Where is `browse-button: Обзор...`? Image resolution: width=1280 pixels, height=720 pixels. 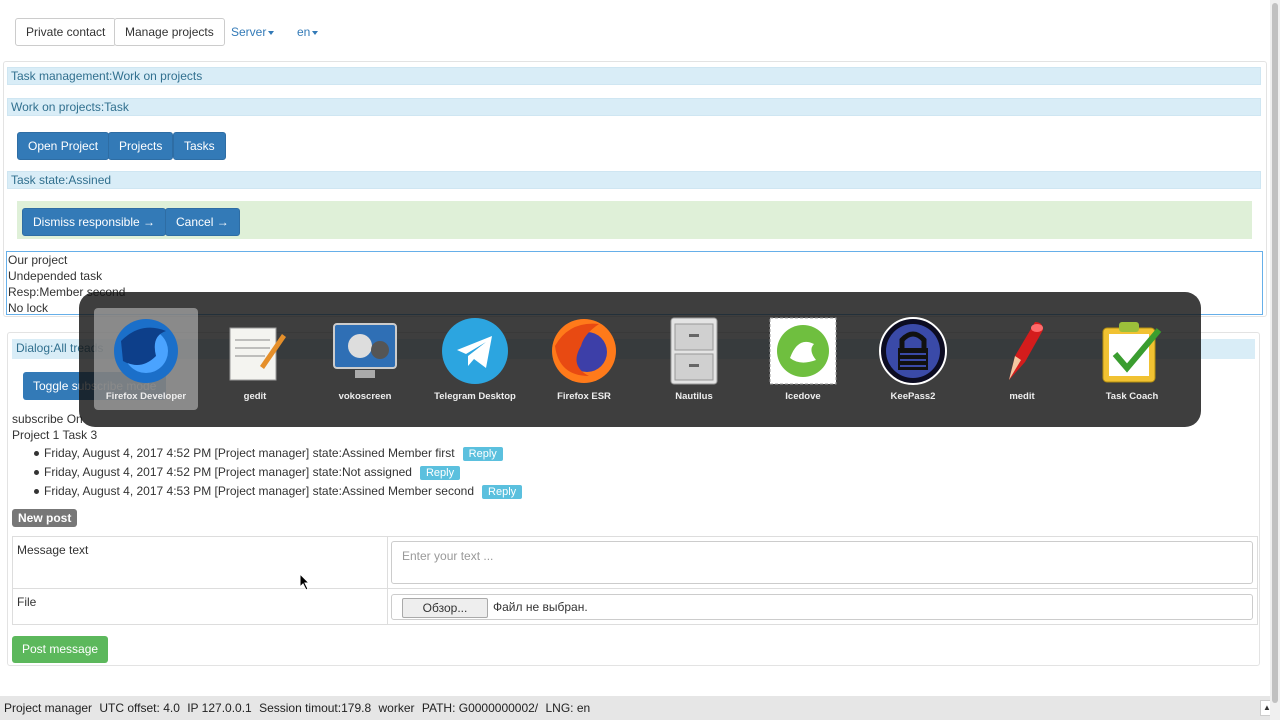
browse-button: Обзор... is located at coordinates (445, 608).